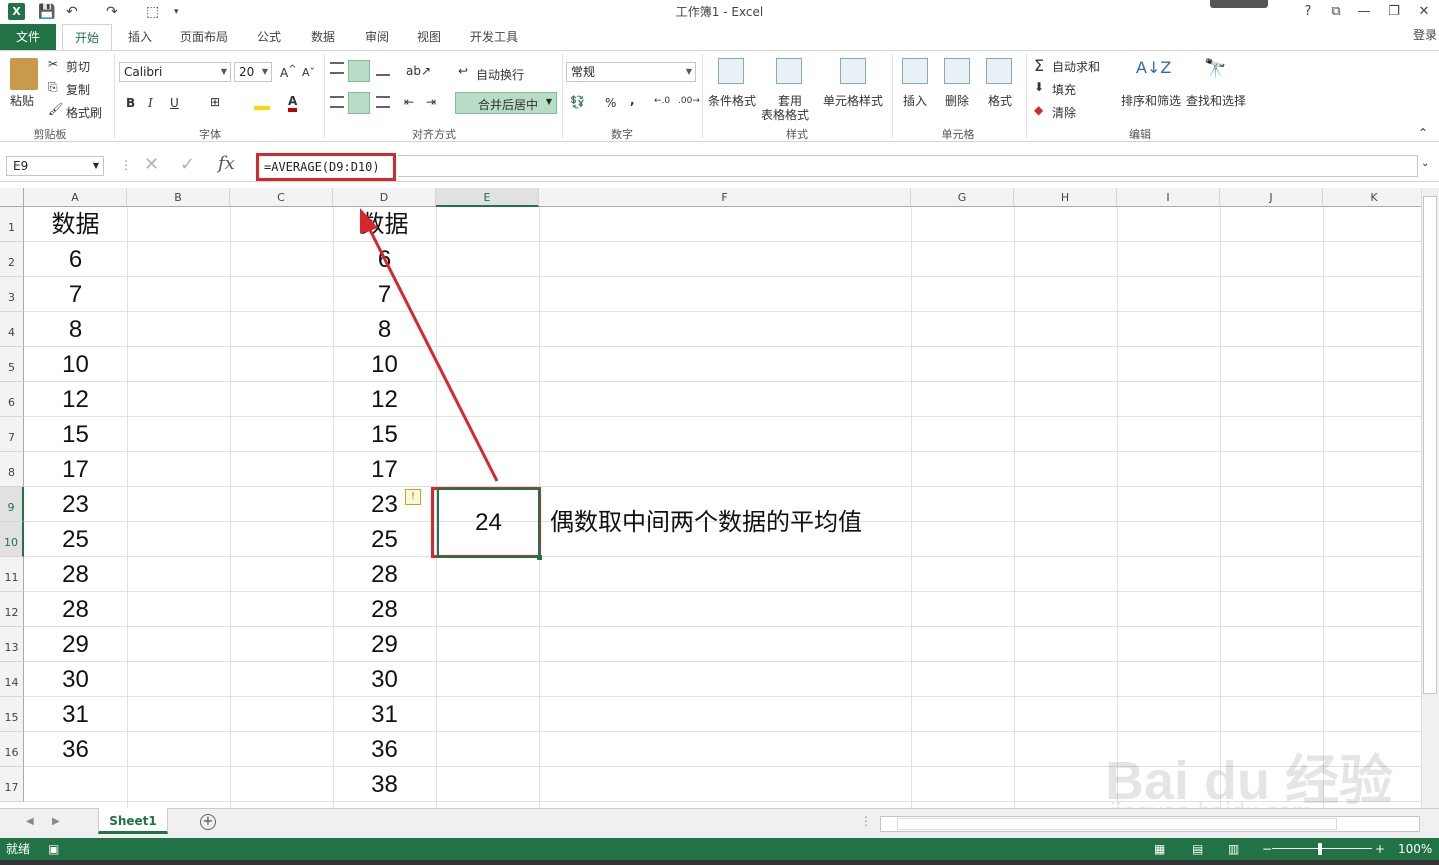 The height and width of the screenshot is (865, 1439). I want to click on cut-button: 剪切, so click(78, 66).